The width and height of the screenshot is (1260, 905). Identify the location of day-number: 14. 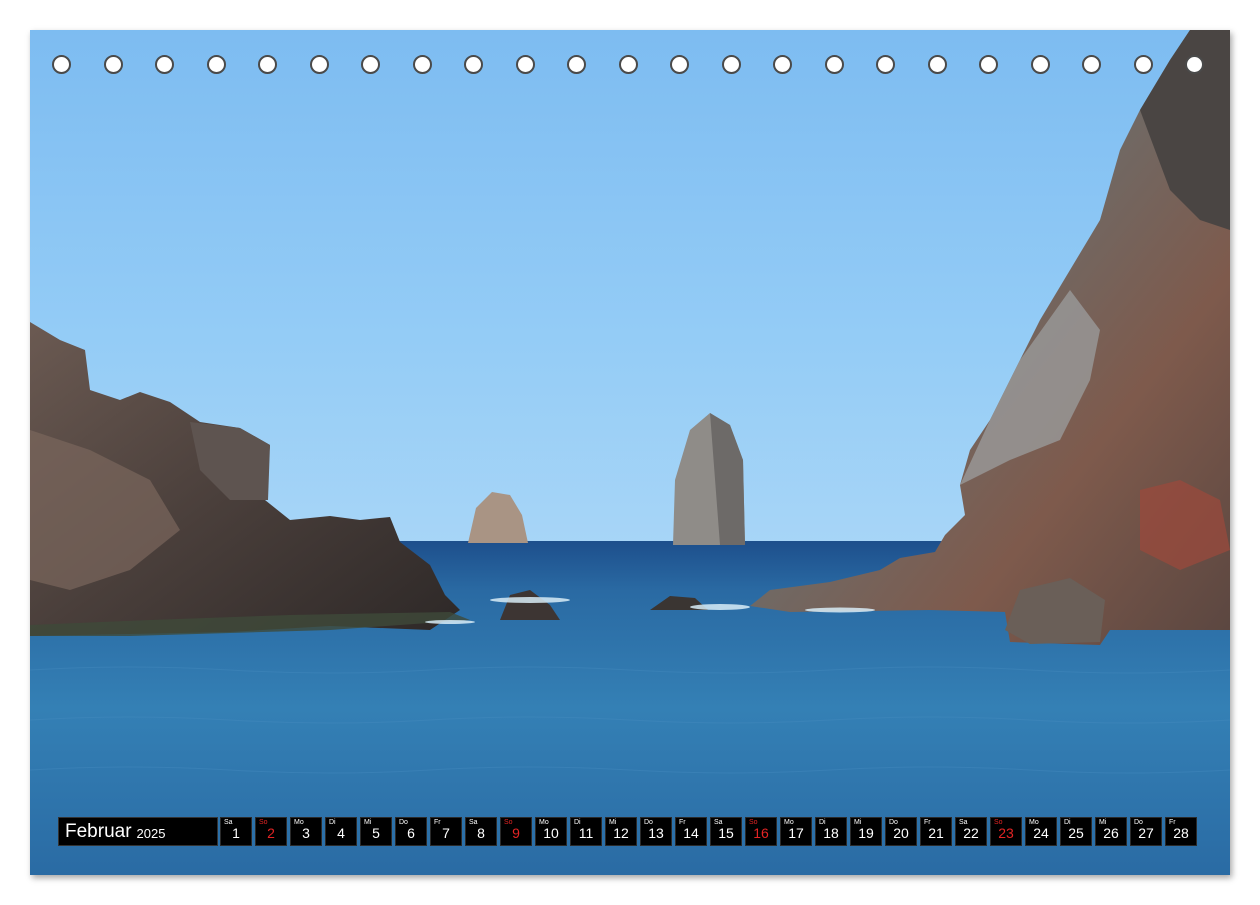
(691, 833).